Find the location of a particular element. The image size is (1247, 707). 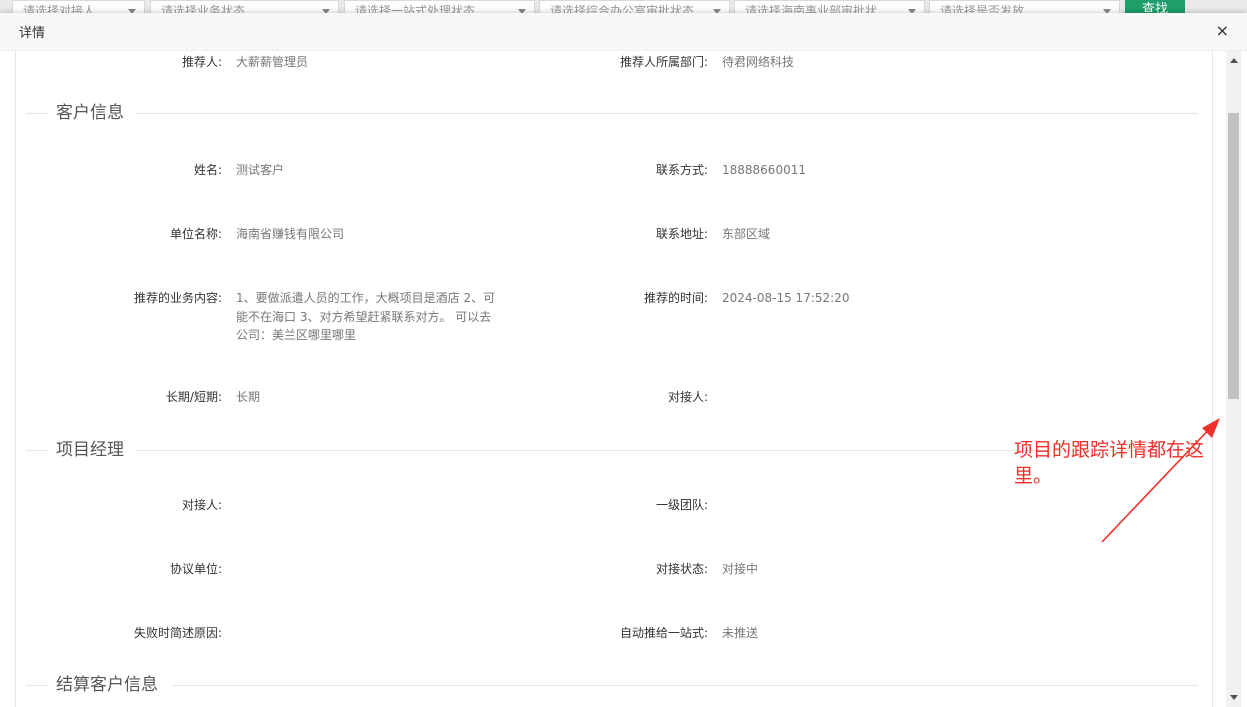

field-value: 2024-08-15 17:52:20 is located at coordinates (786, 298).